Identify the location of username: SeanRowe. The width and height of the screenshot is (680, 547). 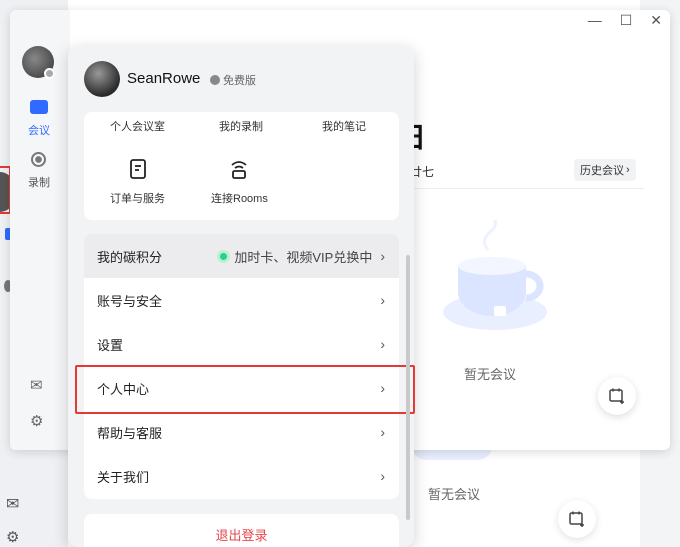
(164, 78).